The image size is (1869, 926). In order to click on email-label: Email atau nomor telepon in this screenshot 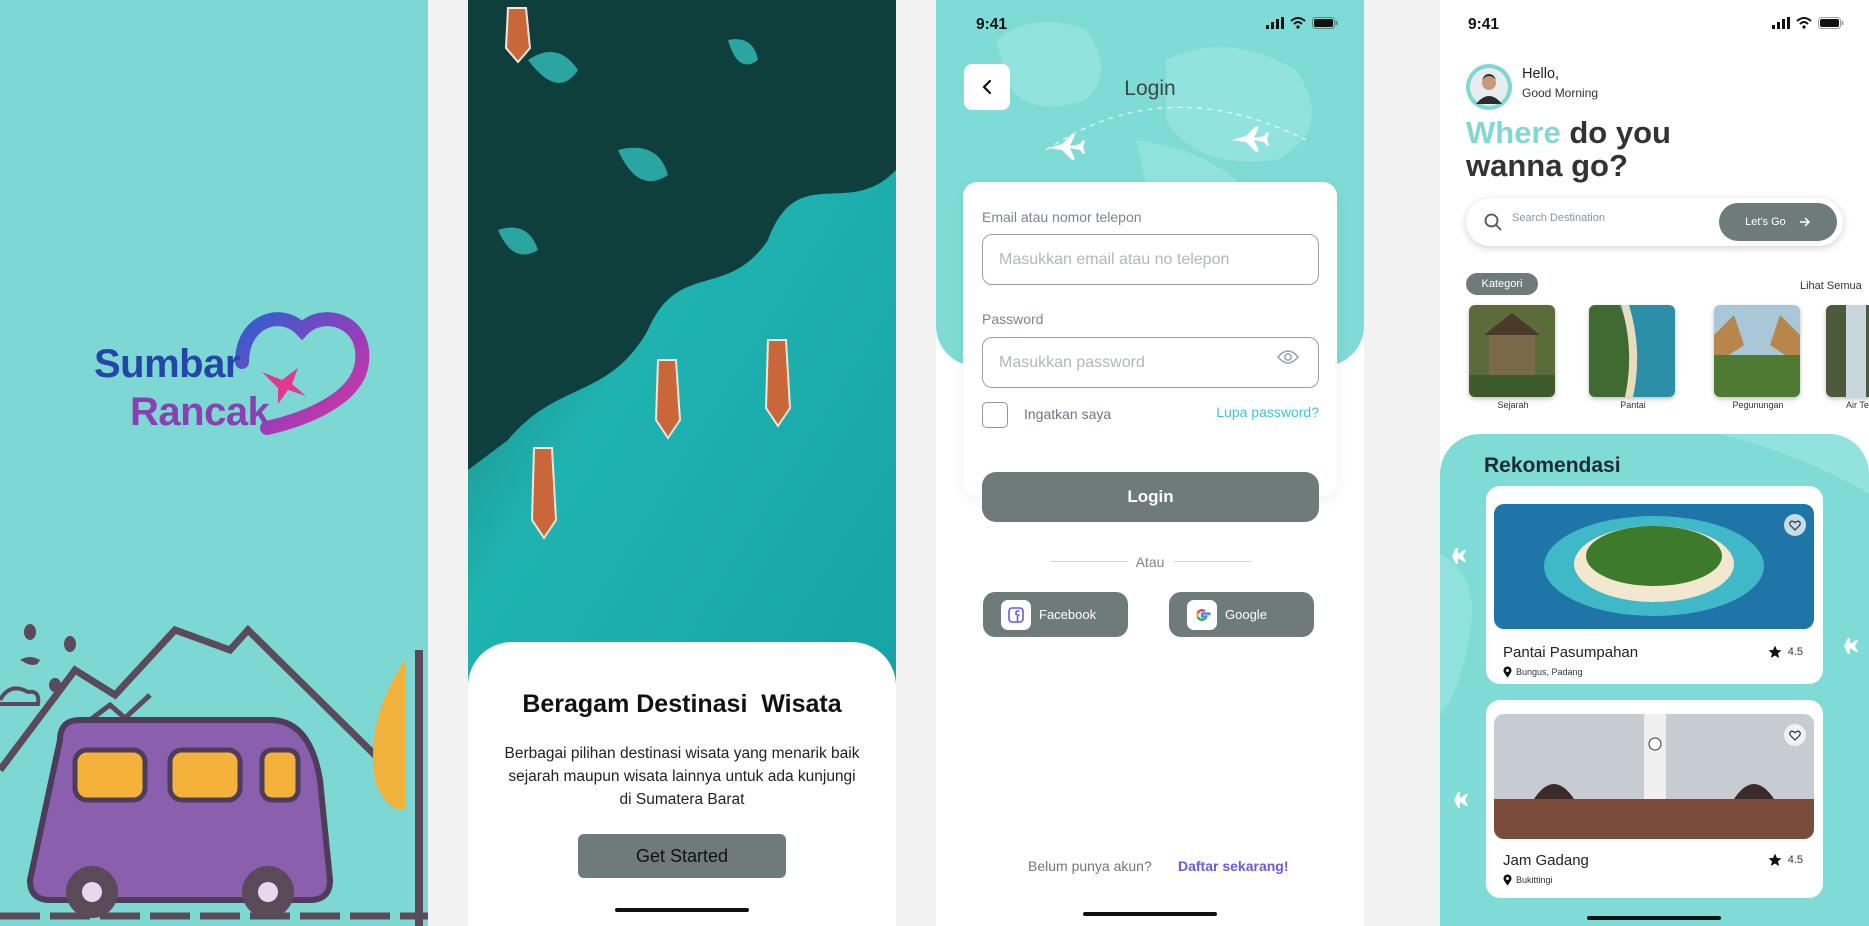, I will do `click(1062, 217)`.